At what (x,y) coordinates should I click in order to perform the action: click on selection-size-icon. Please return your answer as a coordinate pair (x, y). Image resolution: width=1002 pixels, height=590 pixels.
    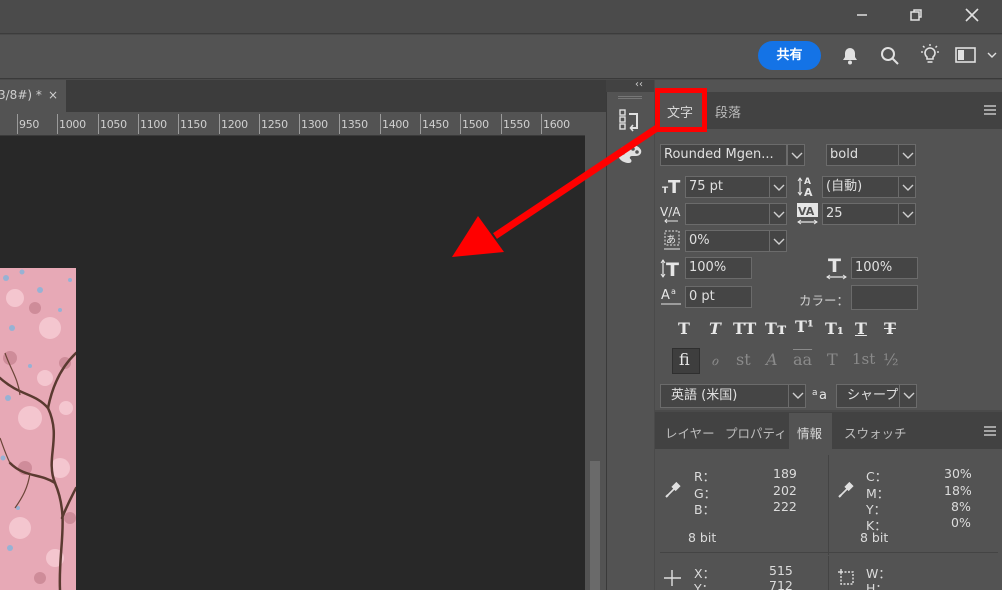
    Looking at the image, I should click on (847, 579).